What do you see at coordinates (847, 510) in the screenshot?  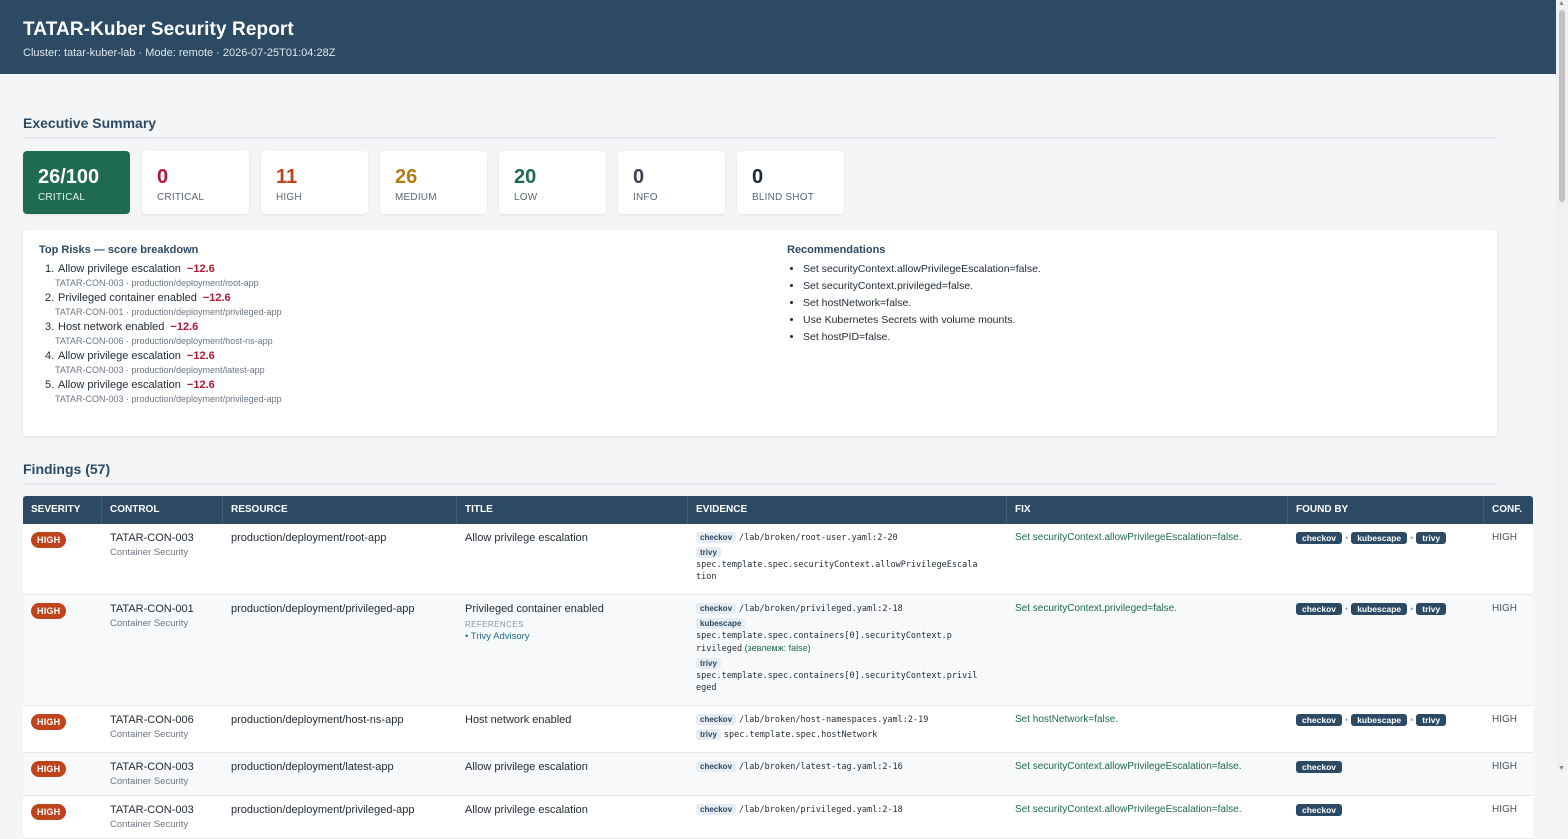 I see `column-header: EVIDENCE` at bounding box center [847, 510].